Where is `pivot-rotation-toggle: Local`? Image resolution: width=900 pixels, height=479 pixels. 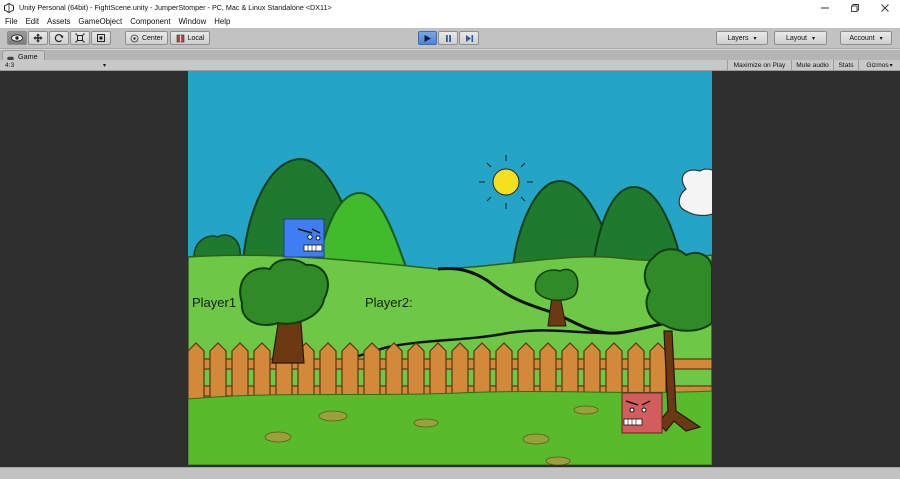 pivot-rotation-toggle: Local is located at coordinates (190, 38).